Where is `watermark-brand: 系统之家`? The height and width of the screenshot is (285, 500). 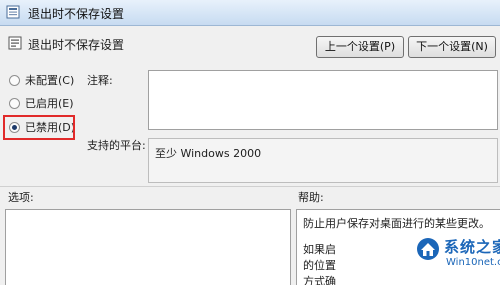 watermark-brand: 系统之家 is located at coordinates (472, 247).